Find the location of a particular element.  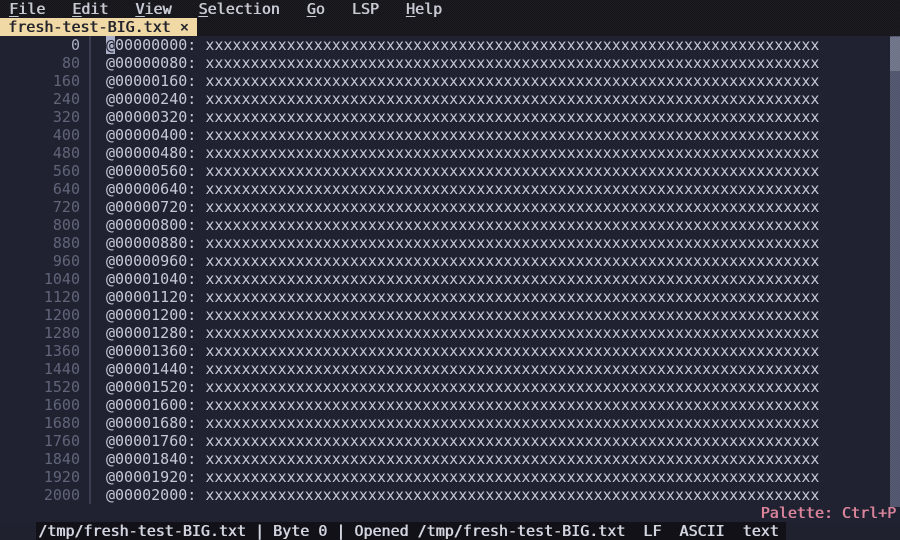

line-number: 1520 is located at coordinates (61, 387).